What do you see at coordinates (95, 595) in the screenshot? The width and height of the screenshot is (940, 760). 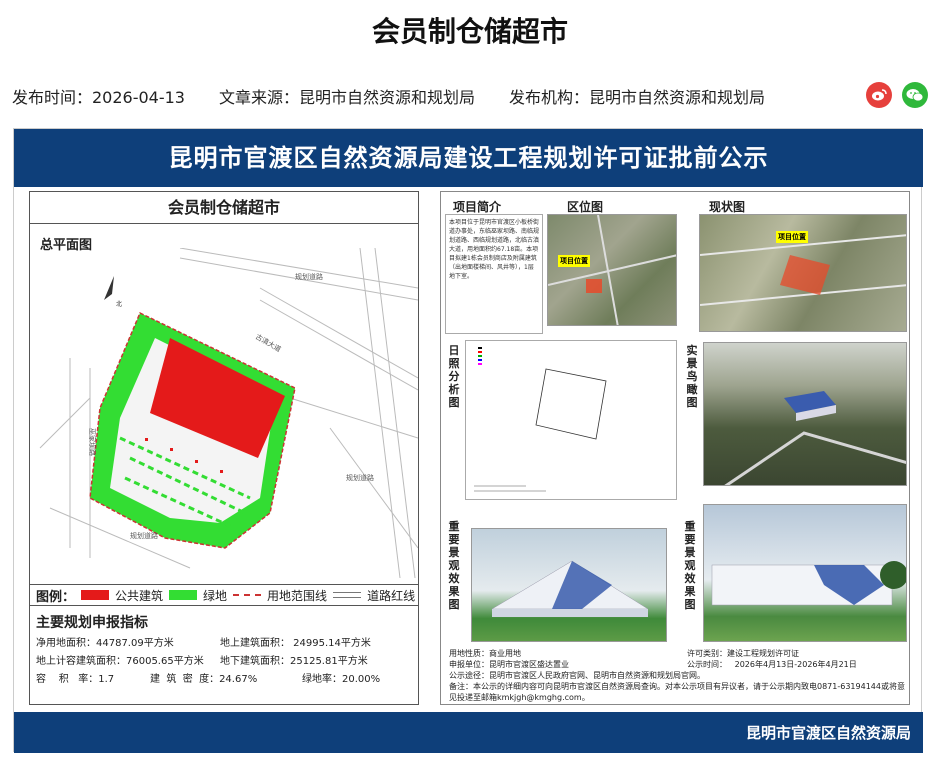 I see `legend-swatch-public` at bounding box center [95, 595].